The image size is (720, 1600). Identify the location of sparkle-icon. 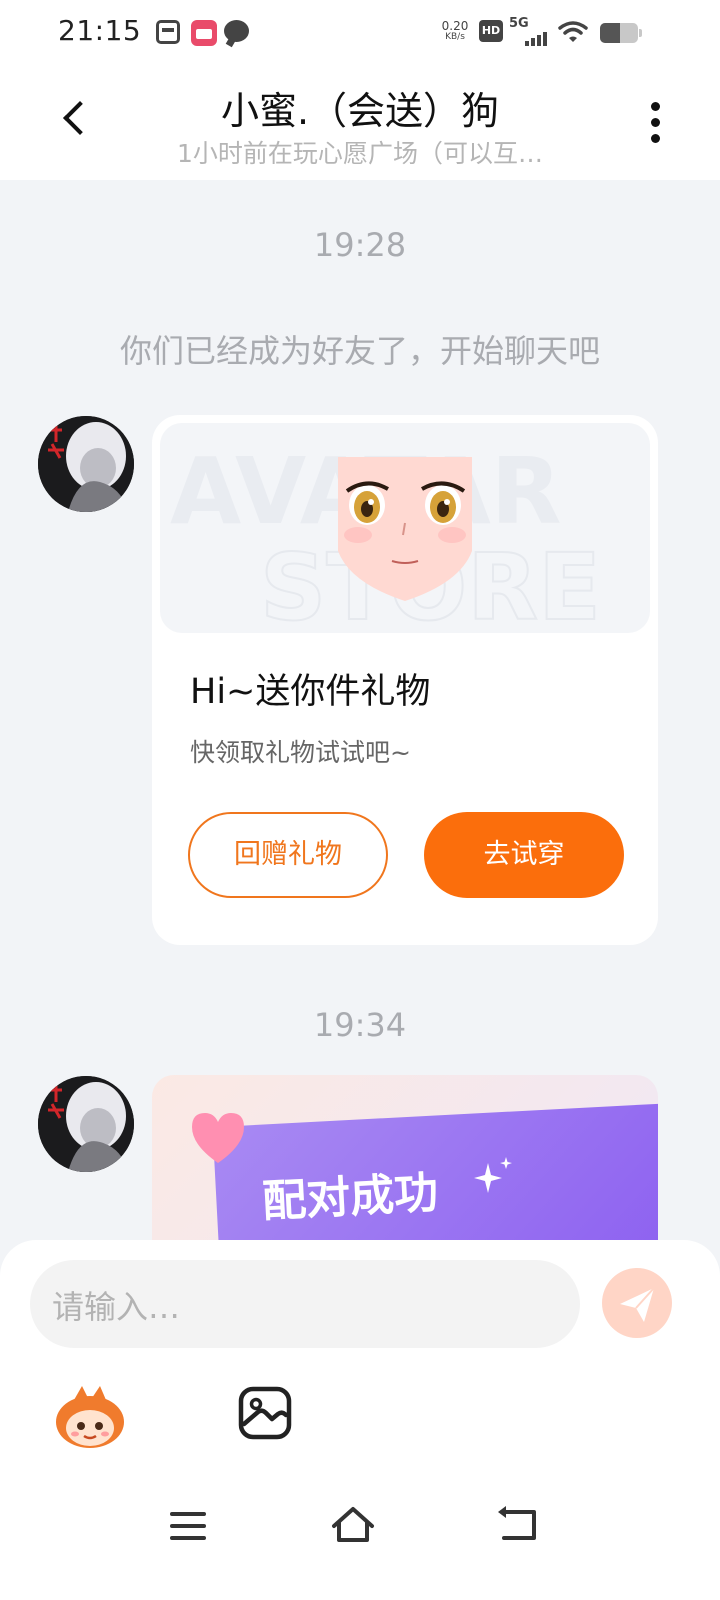
(493, 1175).